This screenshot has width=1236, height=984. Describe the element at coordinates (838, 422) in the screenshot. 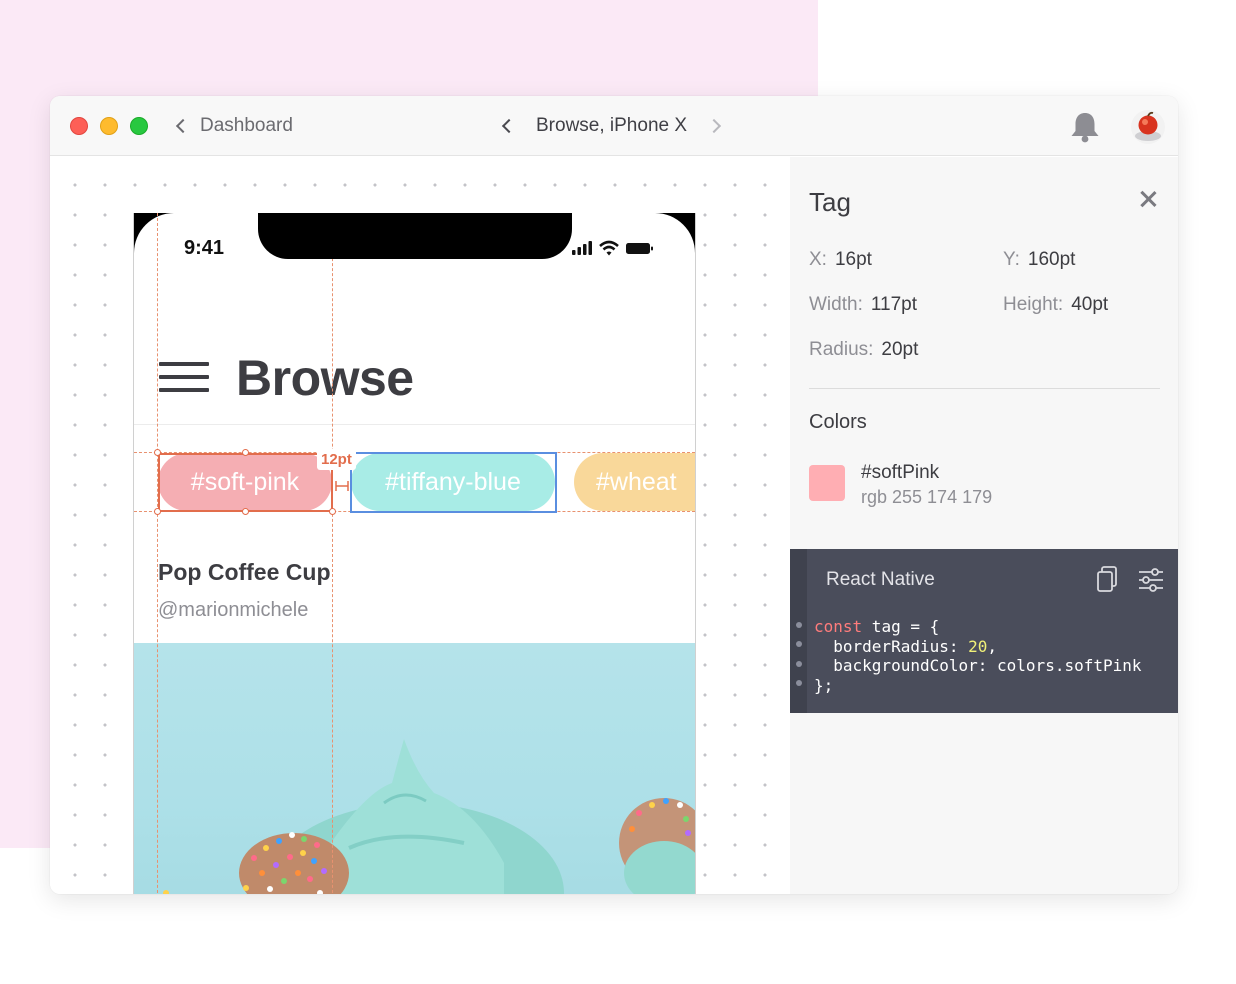

I see `colors-heading: Colors` at that location.